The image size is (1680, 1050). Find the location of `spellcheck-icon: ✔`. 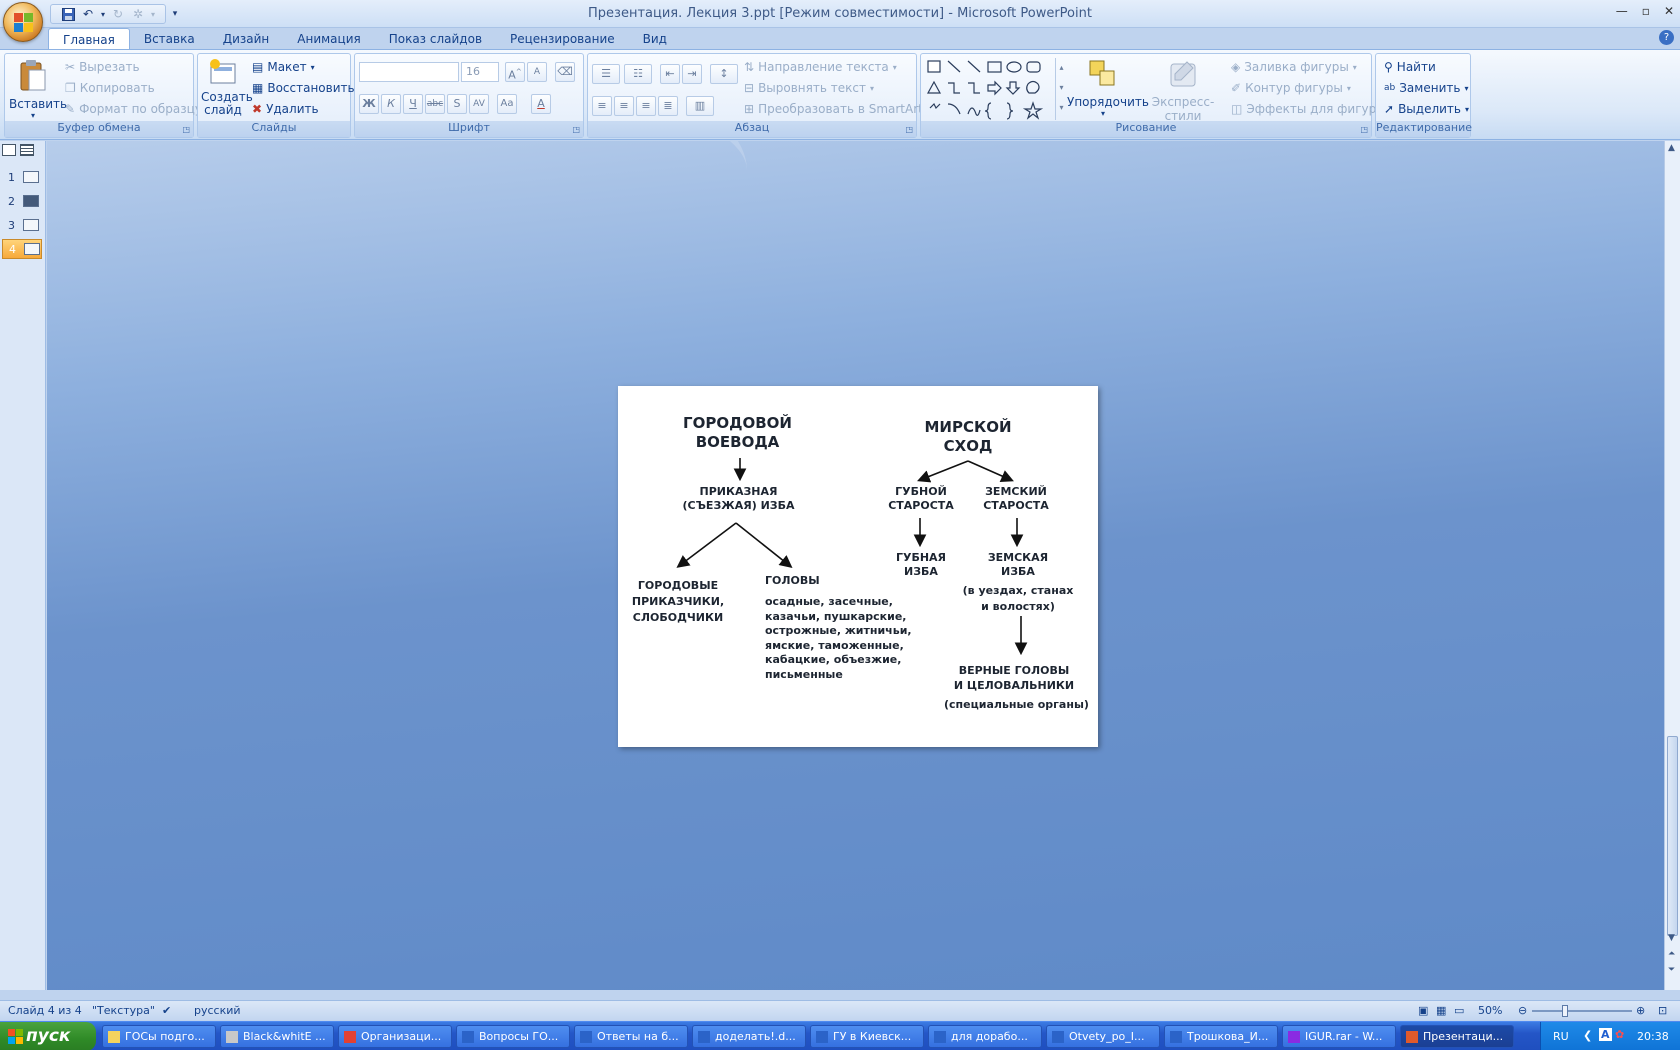

spellcheck-icon: ✔ is located at coordinates (166, 1010).